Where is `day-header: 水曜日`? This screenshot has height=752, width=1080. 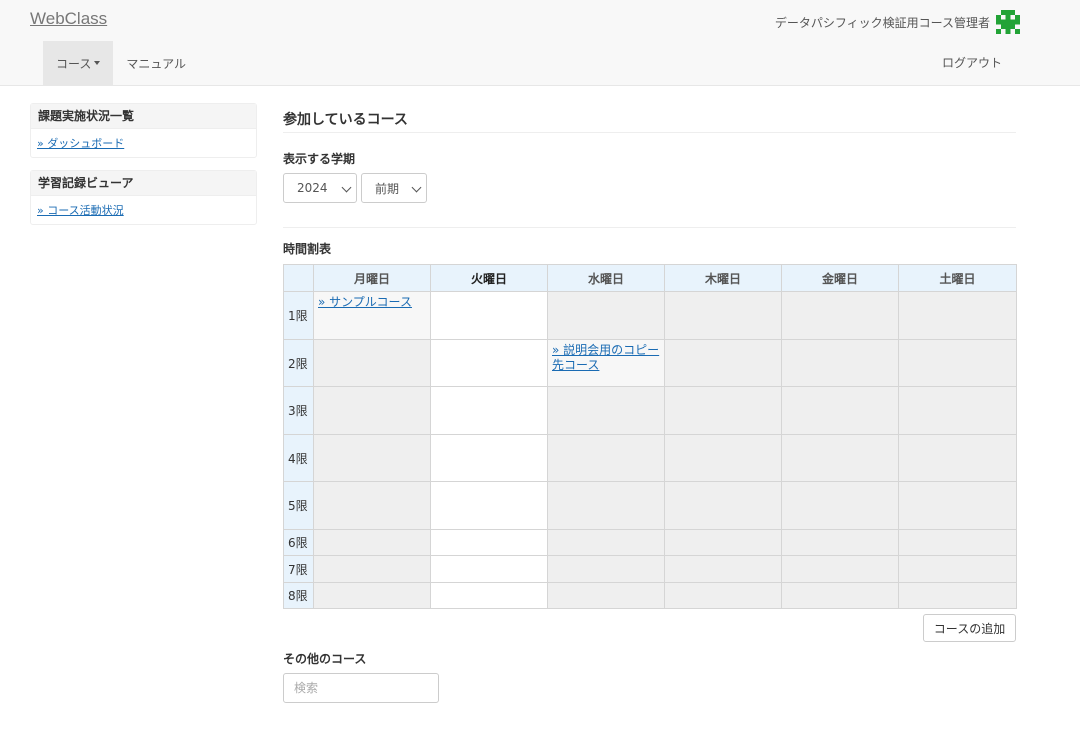 day-header: 水曜日 is located at coordinates (606, 278).